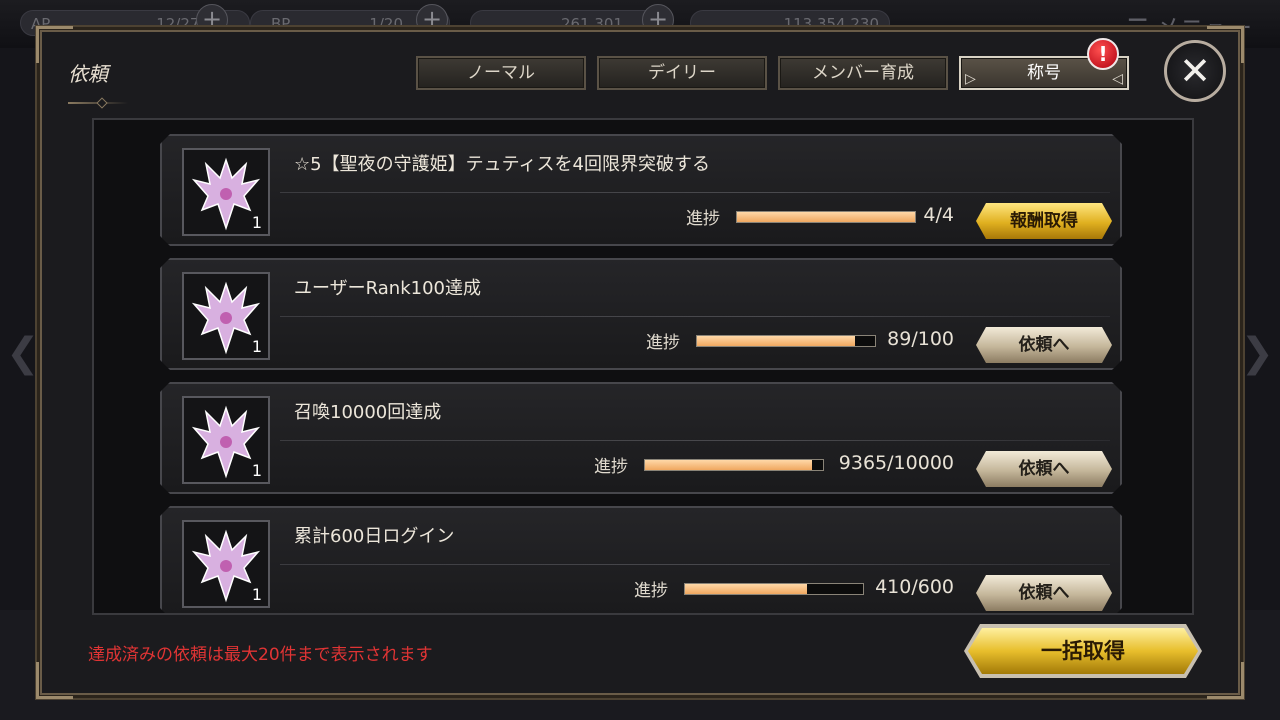 This screenshot has width=1280, height=720. Describe the element at coordinates (374, 536) in the screenshot. I see `mission-title: 累計600日ログイン` at that location.